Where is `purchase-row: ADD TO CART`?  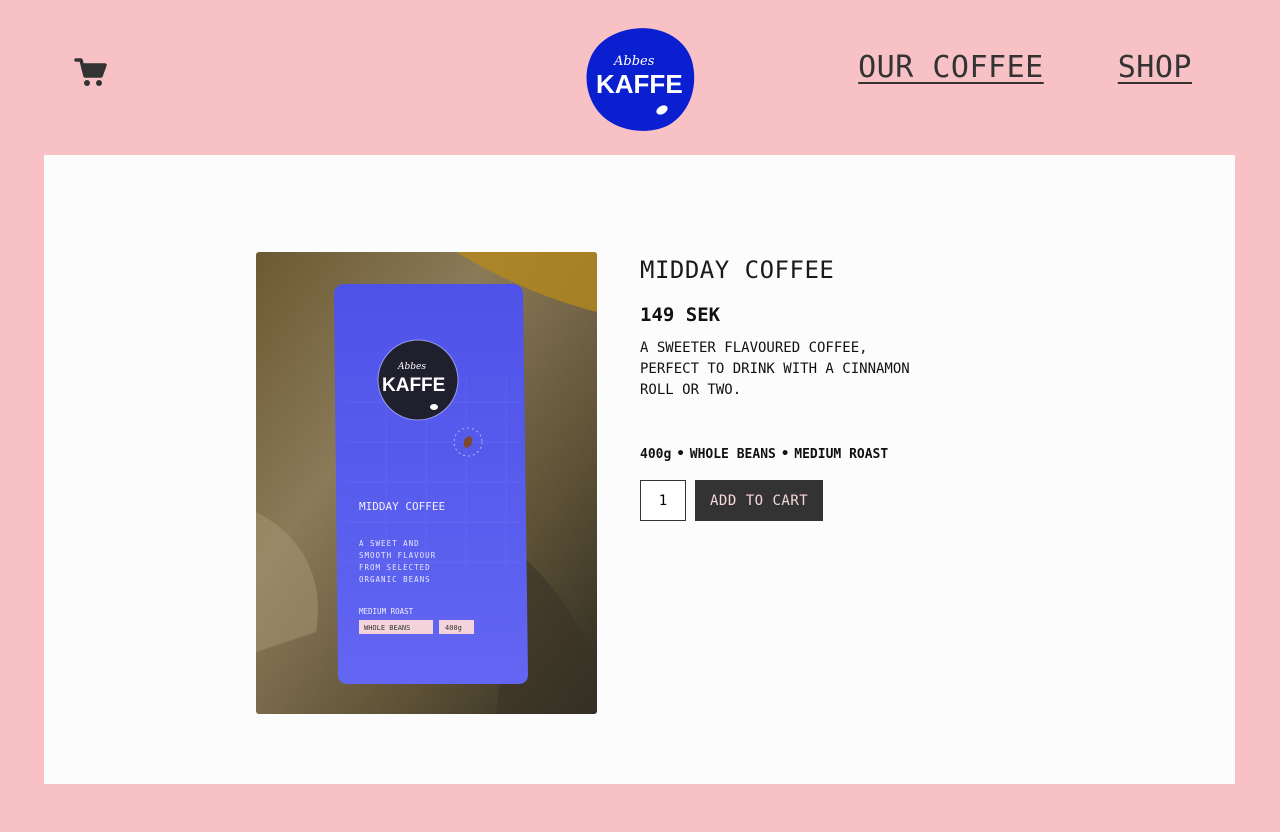
purchase-row: ADD TO CART is located at coordinates (800, 500).